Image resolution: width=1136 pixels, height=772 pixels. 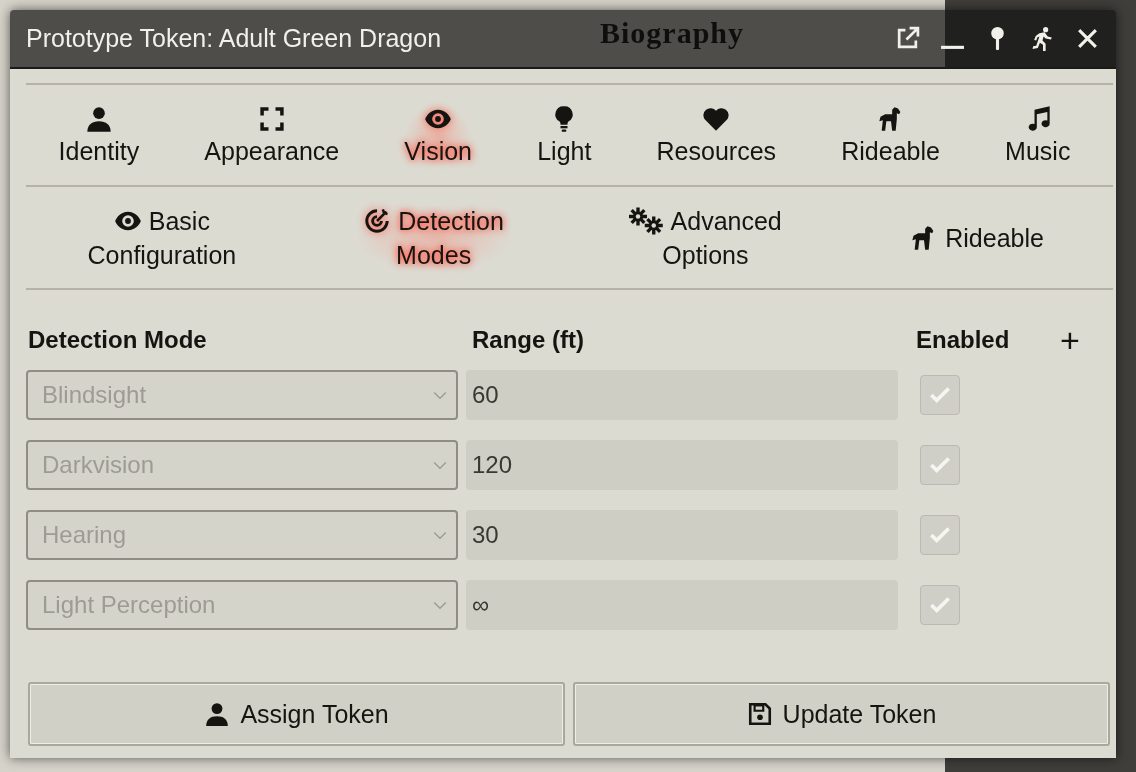 I want to click on window-title: Prototype Token: Adult Green Dragon, so click(x=234, y=38).